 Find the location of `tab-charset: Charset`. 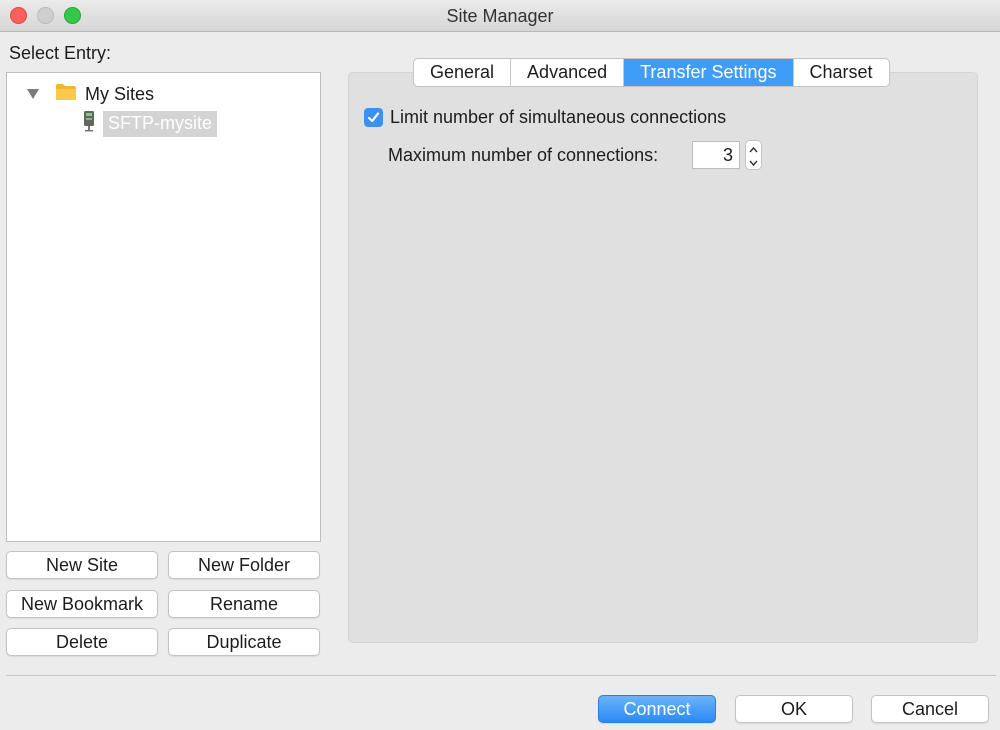

tab-charset: Charset is located at coordinates (841, 72).